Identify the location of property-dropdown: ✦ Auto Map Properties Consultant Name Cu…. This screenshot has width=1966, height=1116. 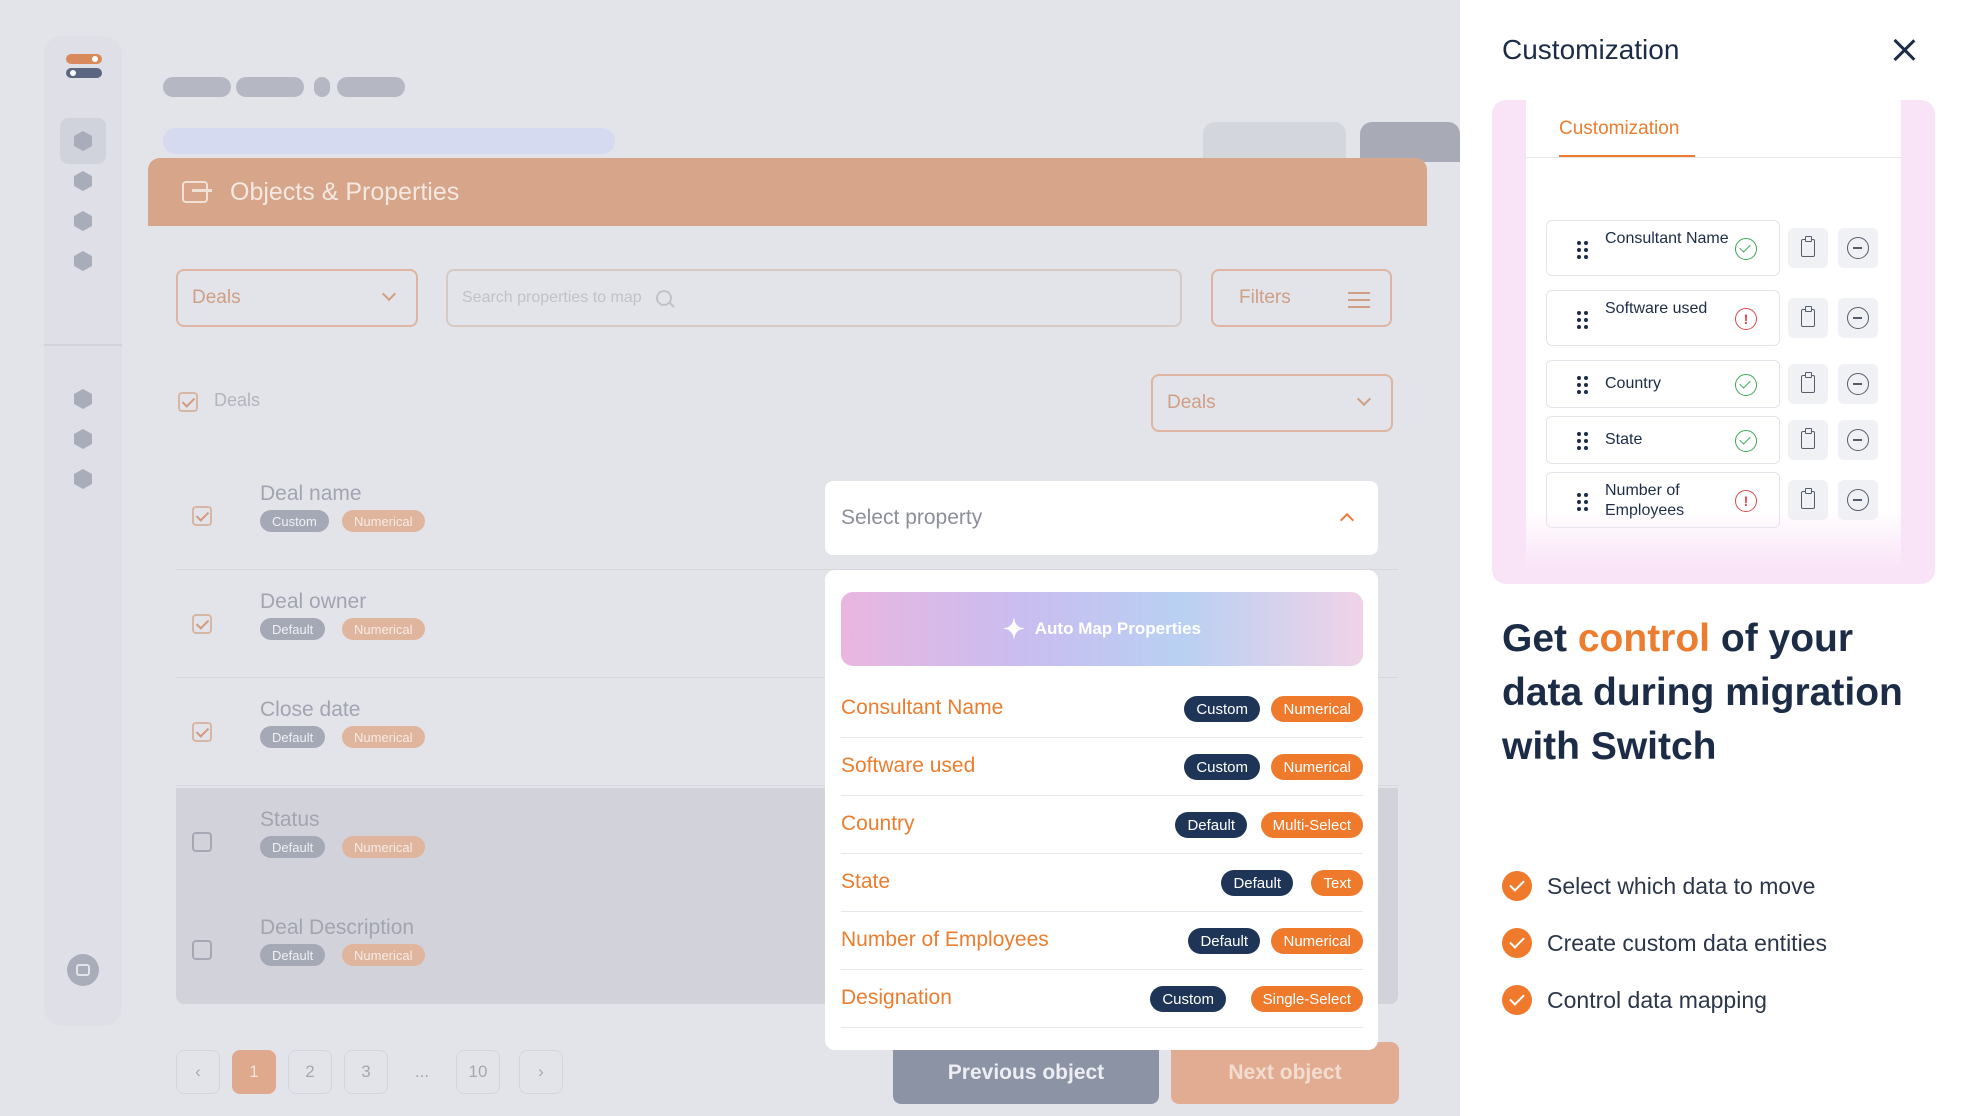
(1101, 810).